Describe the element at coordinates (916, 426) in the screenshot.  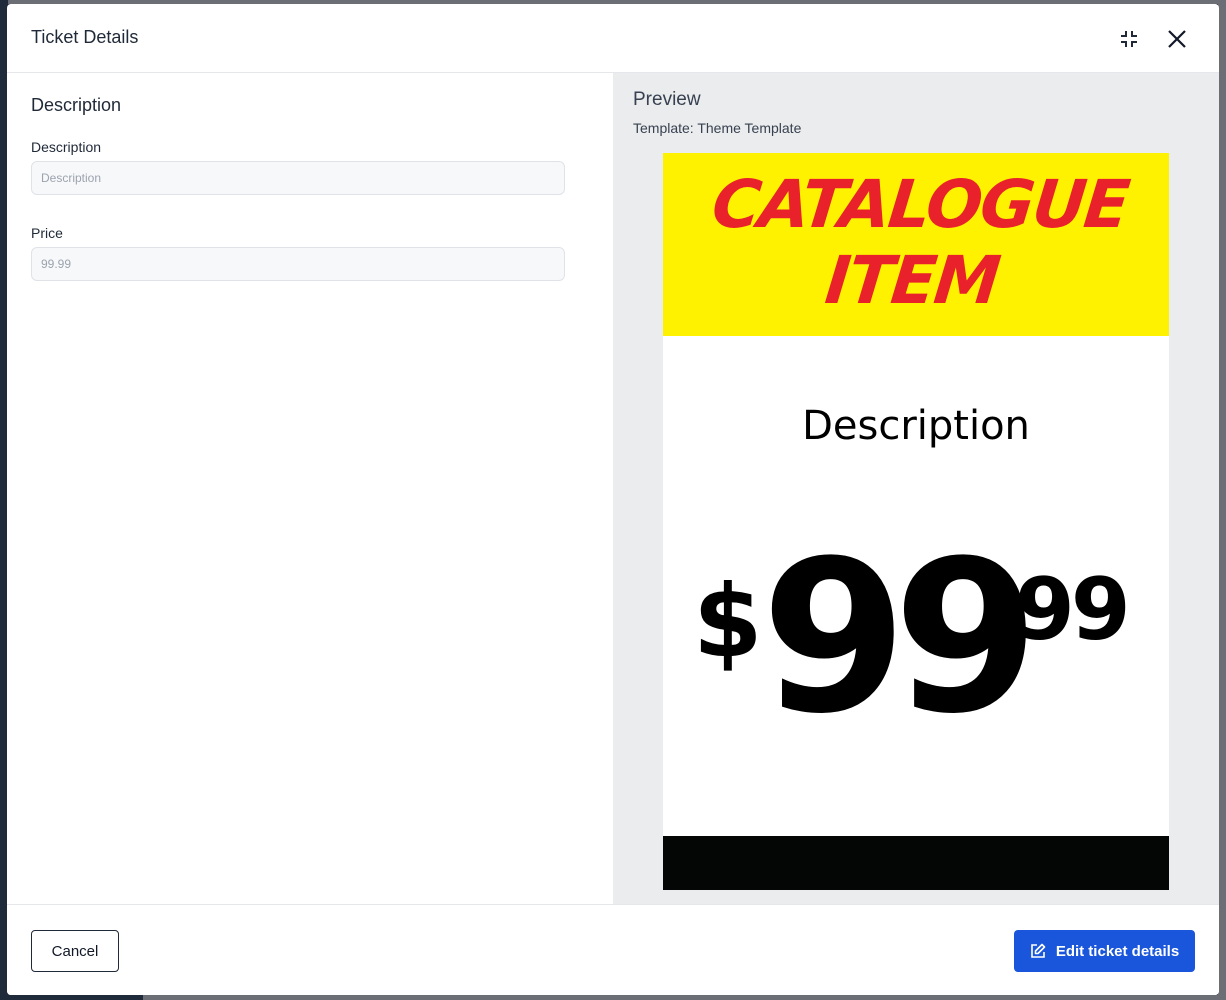
I see `ticket-description: Description` at that location.